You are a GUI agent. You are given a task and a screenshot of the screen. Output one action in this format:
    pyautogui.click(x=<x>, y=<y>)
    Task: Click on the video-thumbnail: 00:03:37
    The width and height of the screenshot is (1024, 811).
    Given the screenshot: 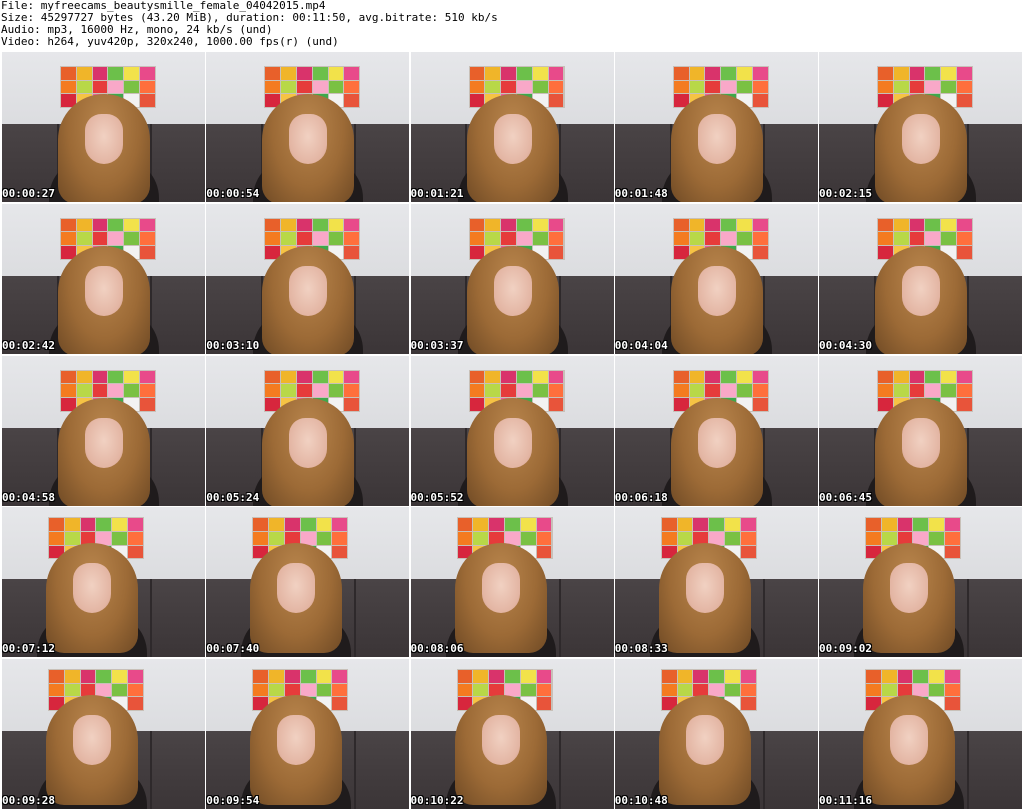 What is the action you would take?
    pyautogui.click(x=512, y=278)
    